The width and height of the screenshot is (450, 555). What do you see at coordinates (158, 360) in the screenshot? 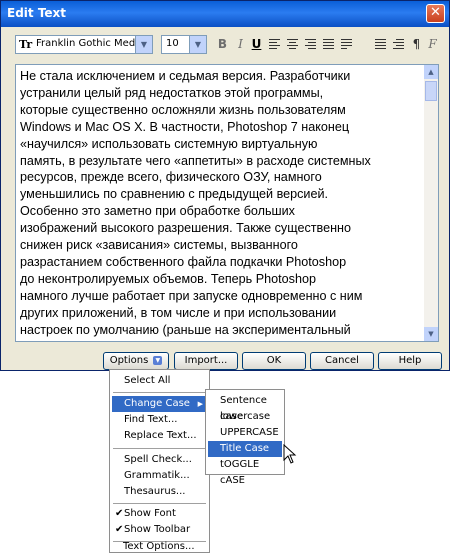
I see `dropdown-arrow-icon: ▼` at bounding box center [158, 360].